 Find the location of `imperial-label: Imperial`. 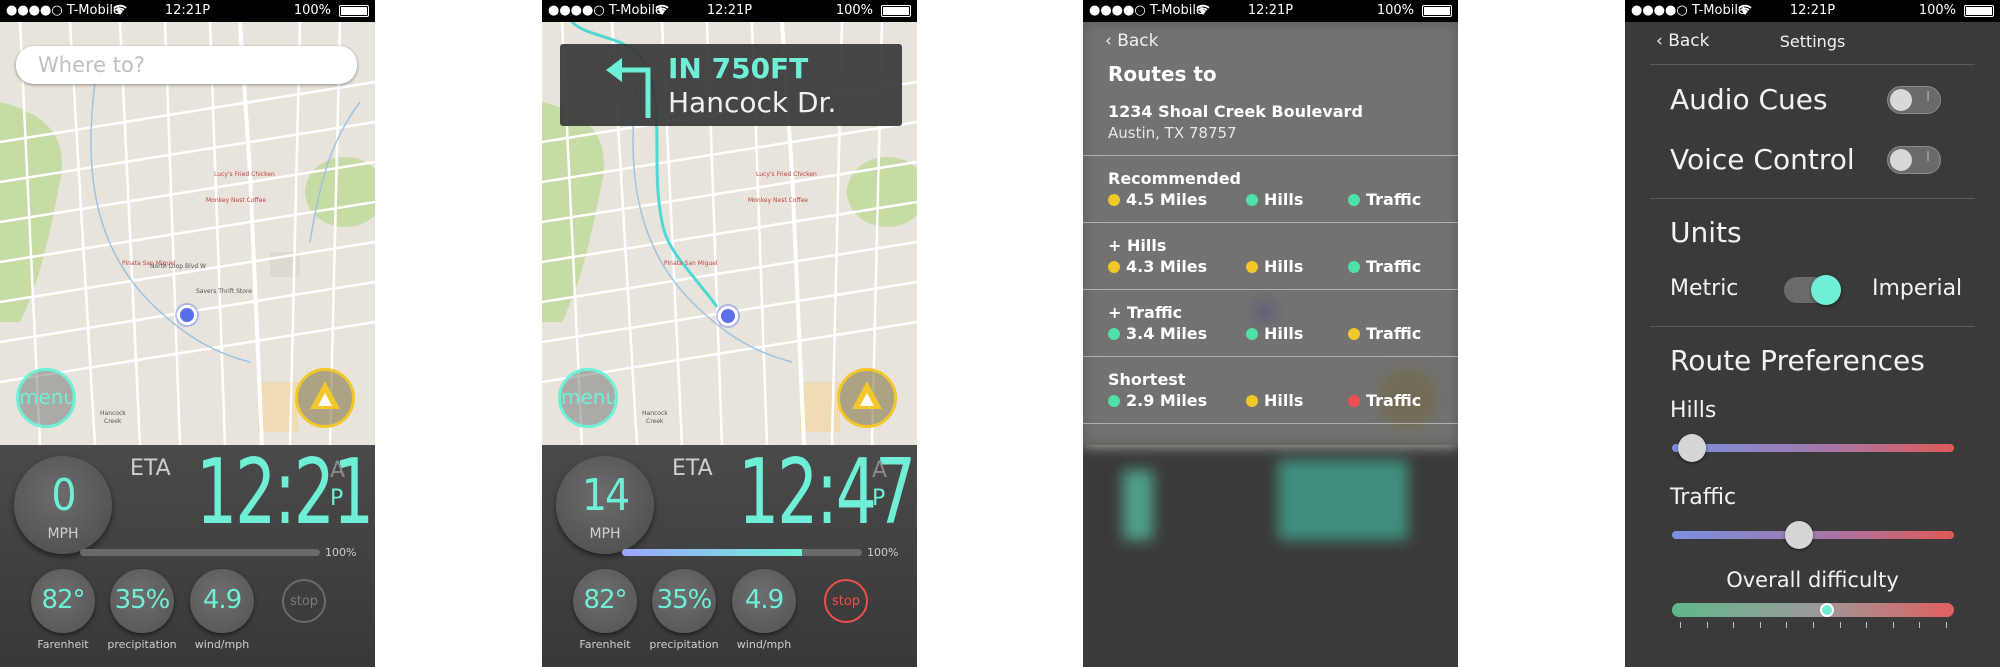

imperial-label: Imperial is located at coordinates (1917, 288).